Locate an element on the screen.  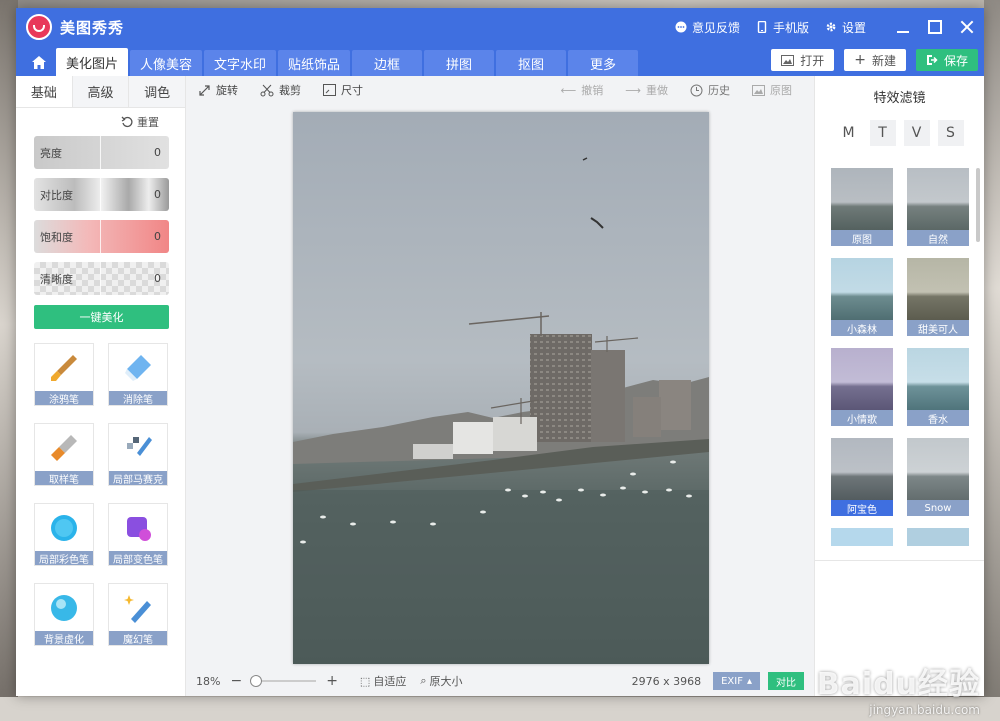
minimize-button is located at coordinates (903, 27).